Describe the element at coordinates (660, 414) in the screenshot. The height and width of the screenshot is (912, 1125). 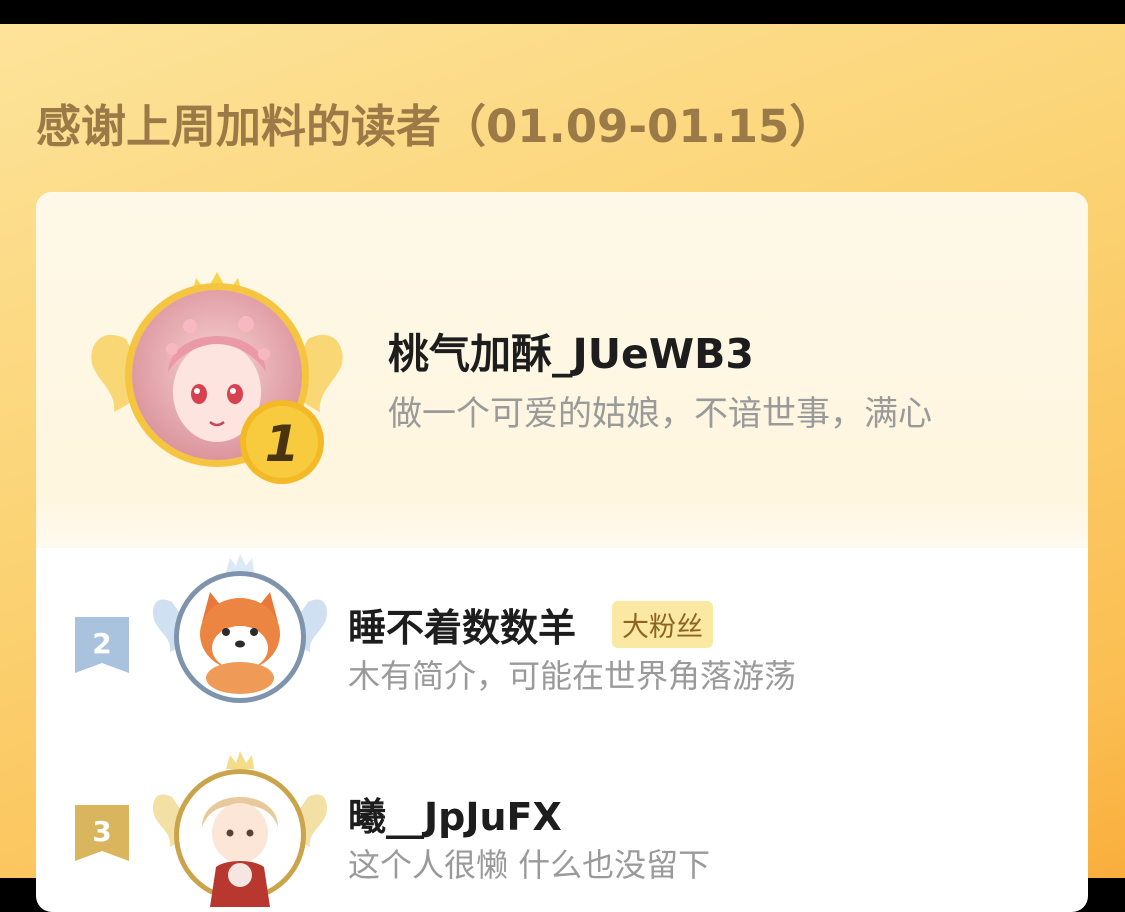
I see `rank-1-bio: 做一个可爱的姑娘，不谙世事，满心` at that location.